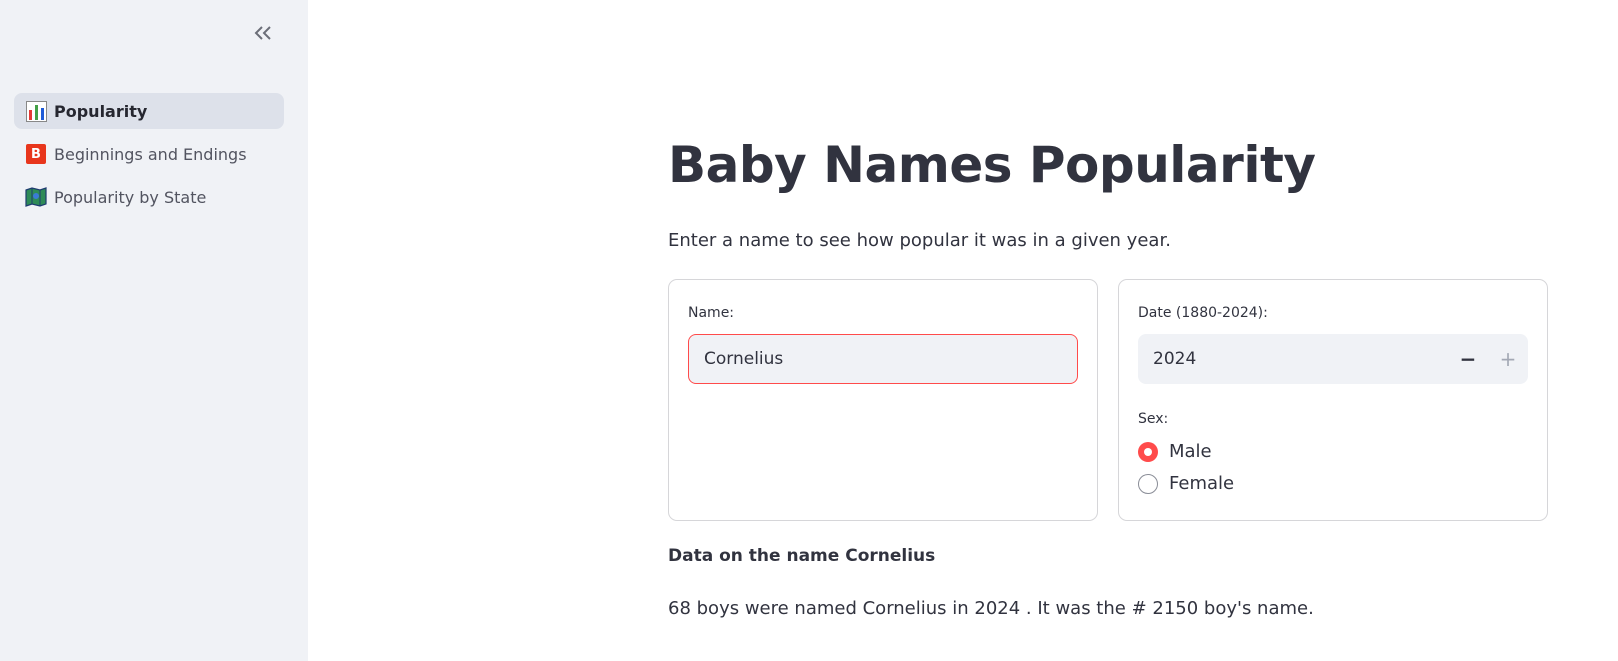 This screenshot has height=661, width=1618. Describe the element at coordinates (130, 197) in the screenshot. I see `sidebar-item-label: Popularity by State` at that location.